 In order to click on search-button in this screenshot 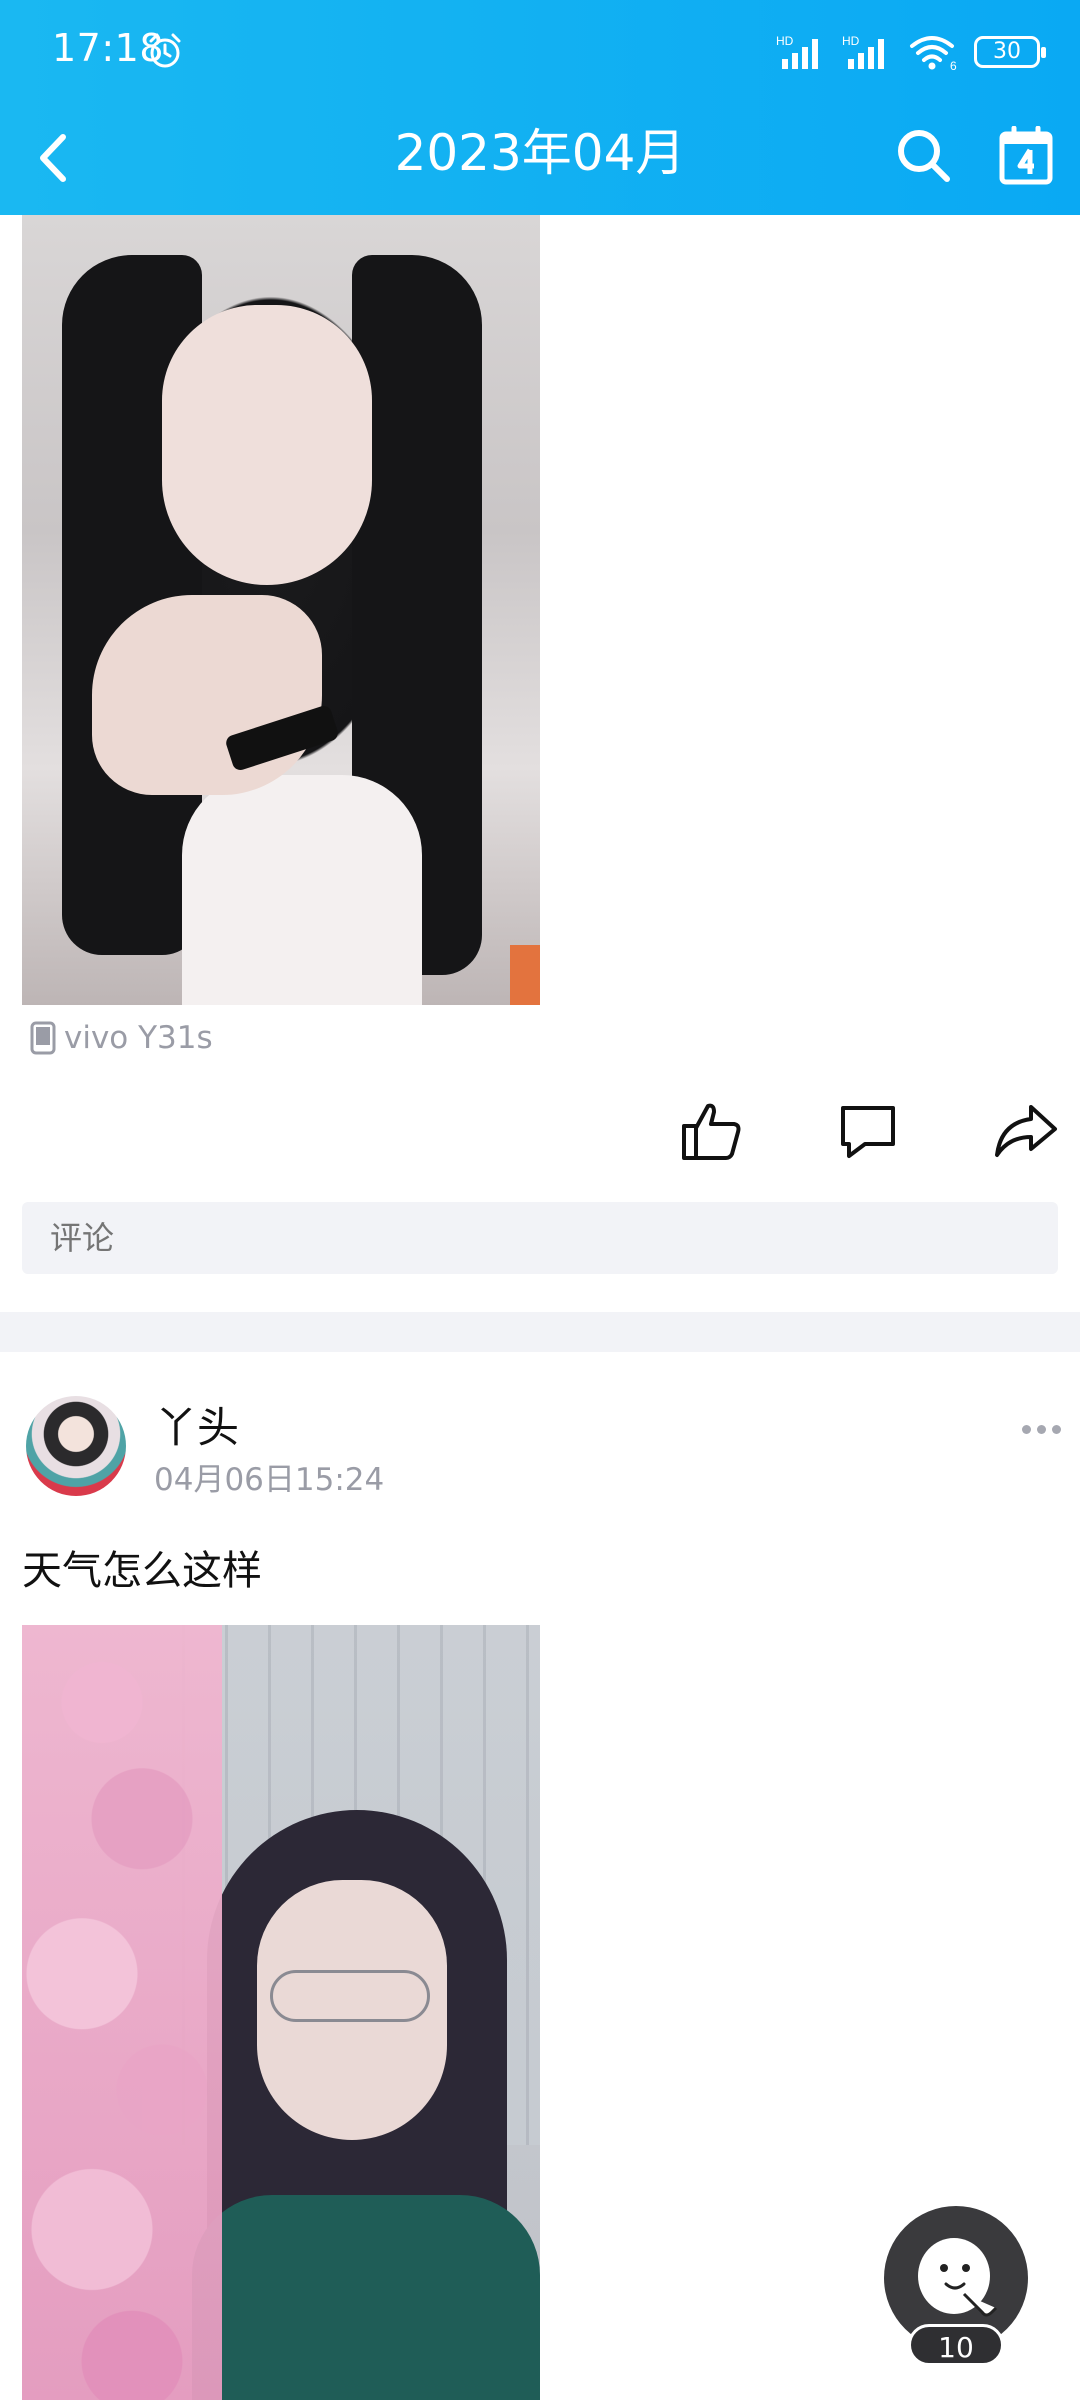, I will do `click(924, 156)`.